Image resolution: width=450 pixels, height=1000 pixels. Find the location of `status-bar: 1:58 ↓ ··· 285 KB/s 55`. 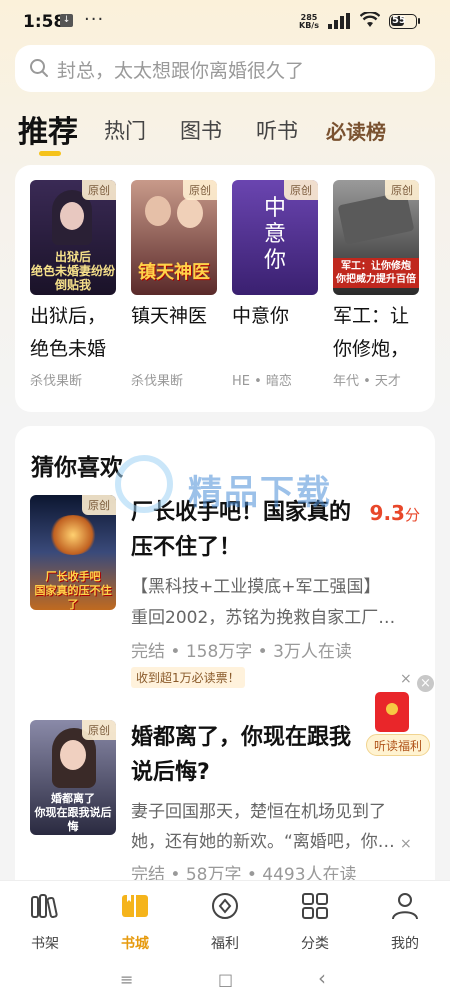

status-bar: 1:58 ↓ ··· 285 KB/s 55 is located at coordinates (225, 22).